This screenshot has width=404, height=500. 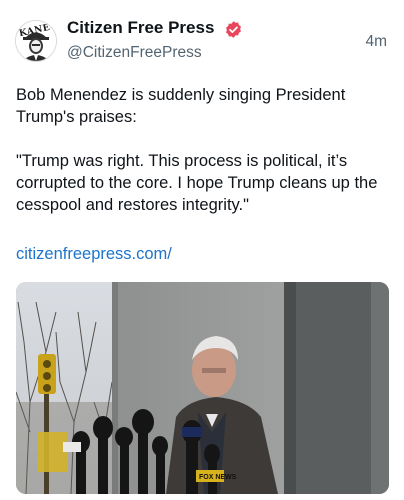 I want to click on author-display-name: Citizen Free Press, so click(x=140, y=28).